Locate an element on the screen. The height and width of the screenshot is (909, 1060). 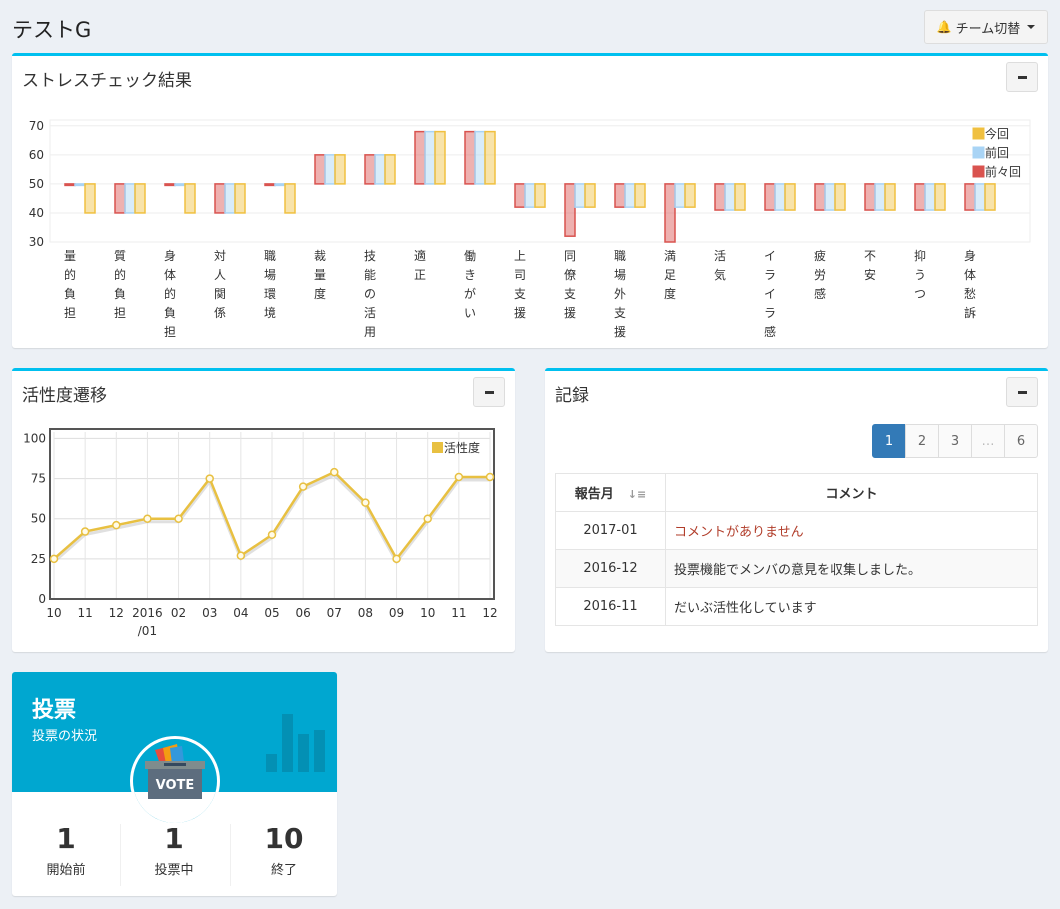
x-category-label: 疲 is located at coordinates (820, 255).